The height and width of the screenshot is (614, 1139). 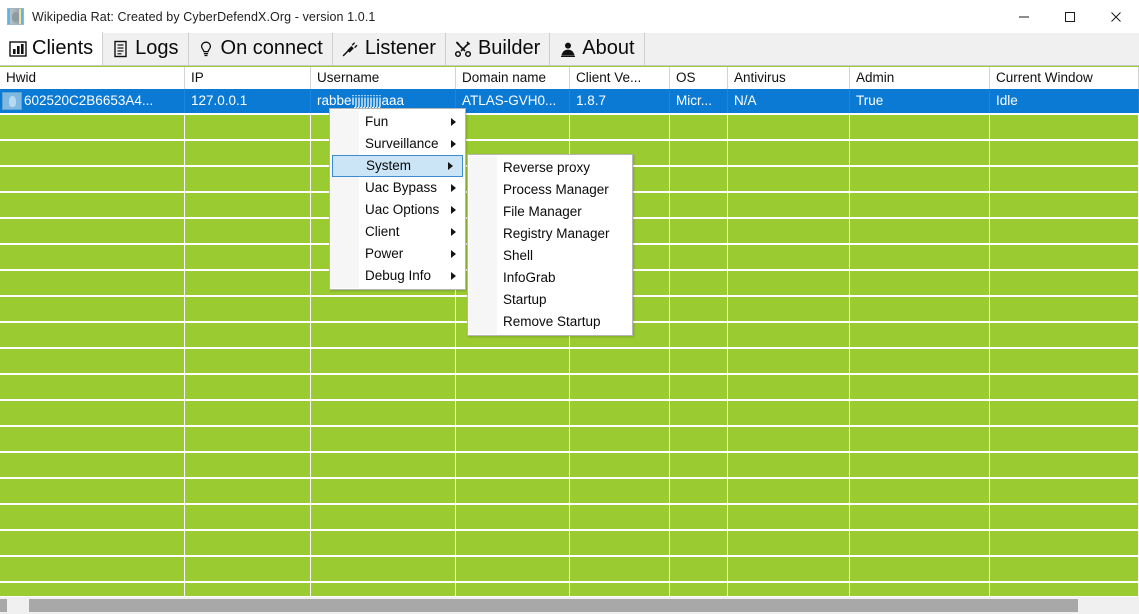 I want to click on column-header-ip: IP, so click(x=248, y=78).